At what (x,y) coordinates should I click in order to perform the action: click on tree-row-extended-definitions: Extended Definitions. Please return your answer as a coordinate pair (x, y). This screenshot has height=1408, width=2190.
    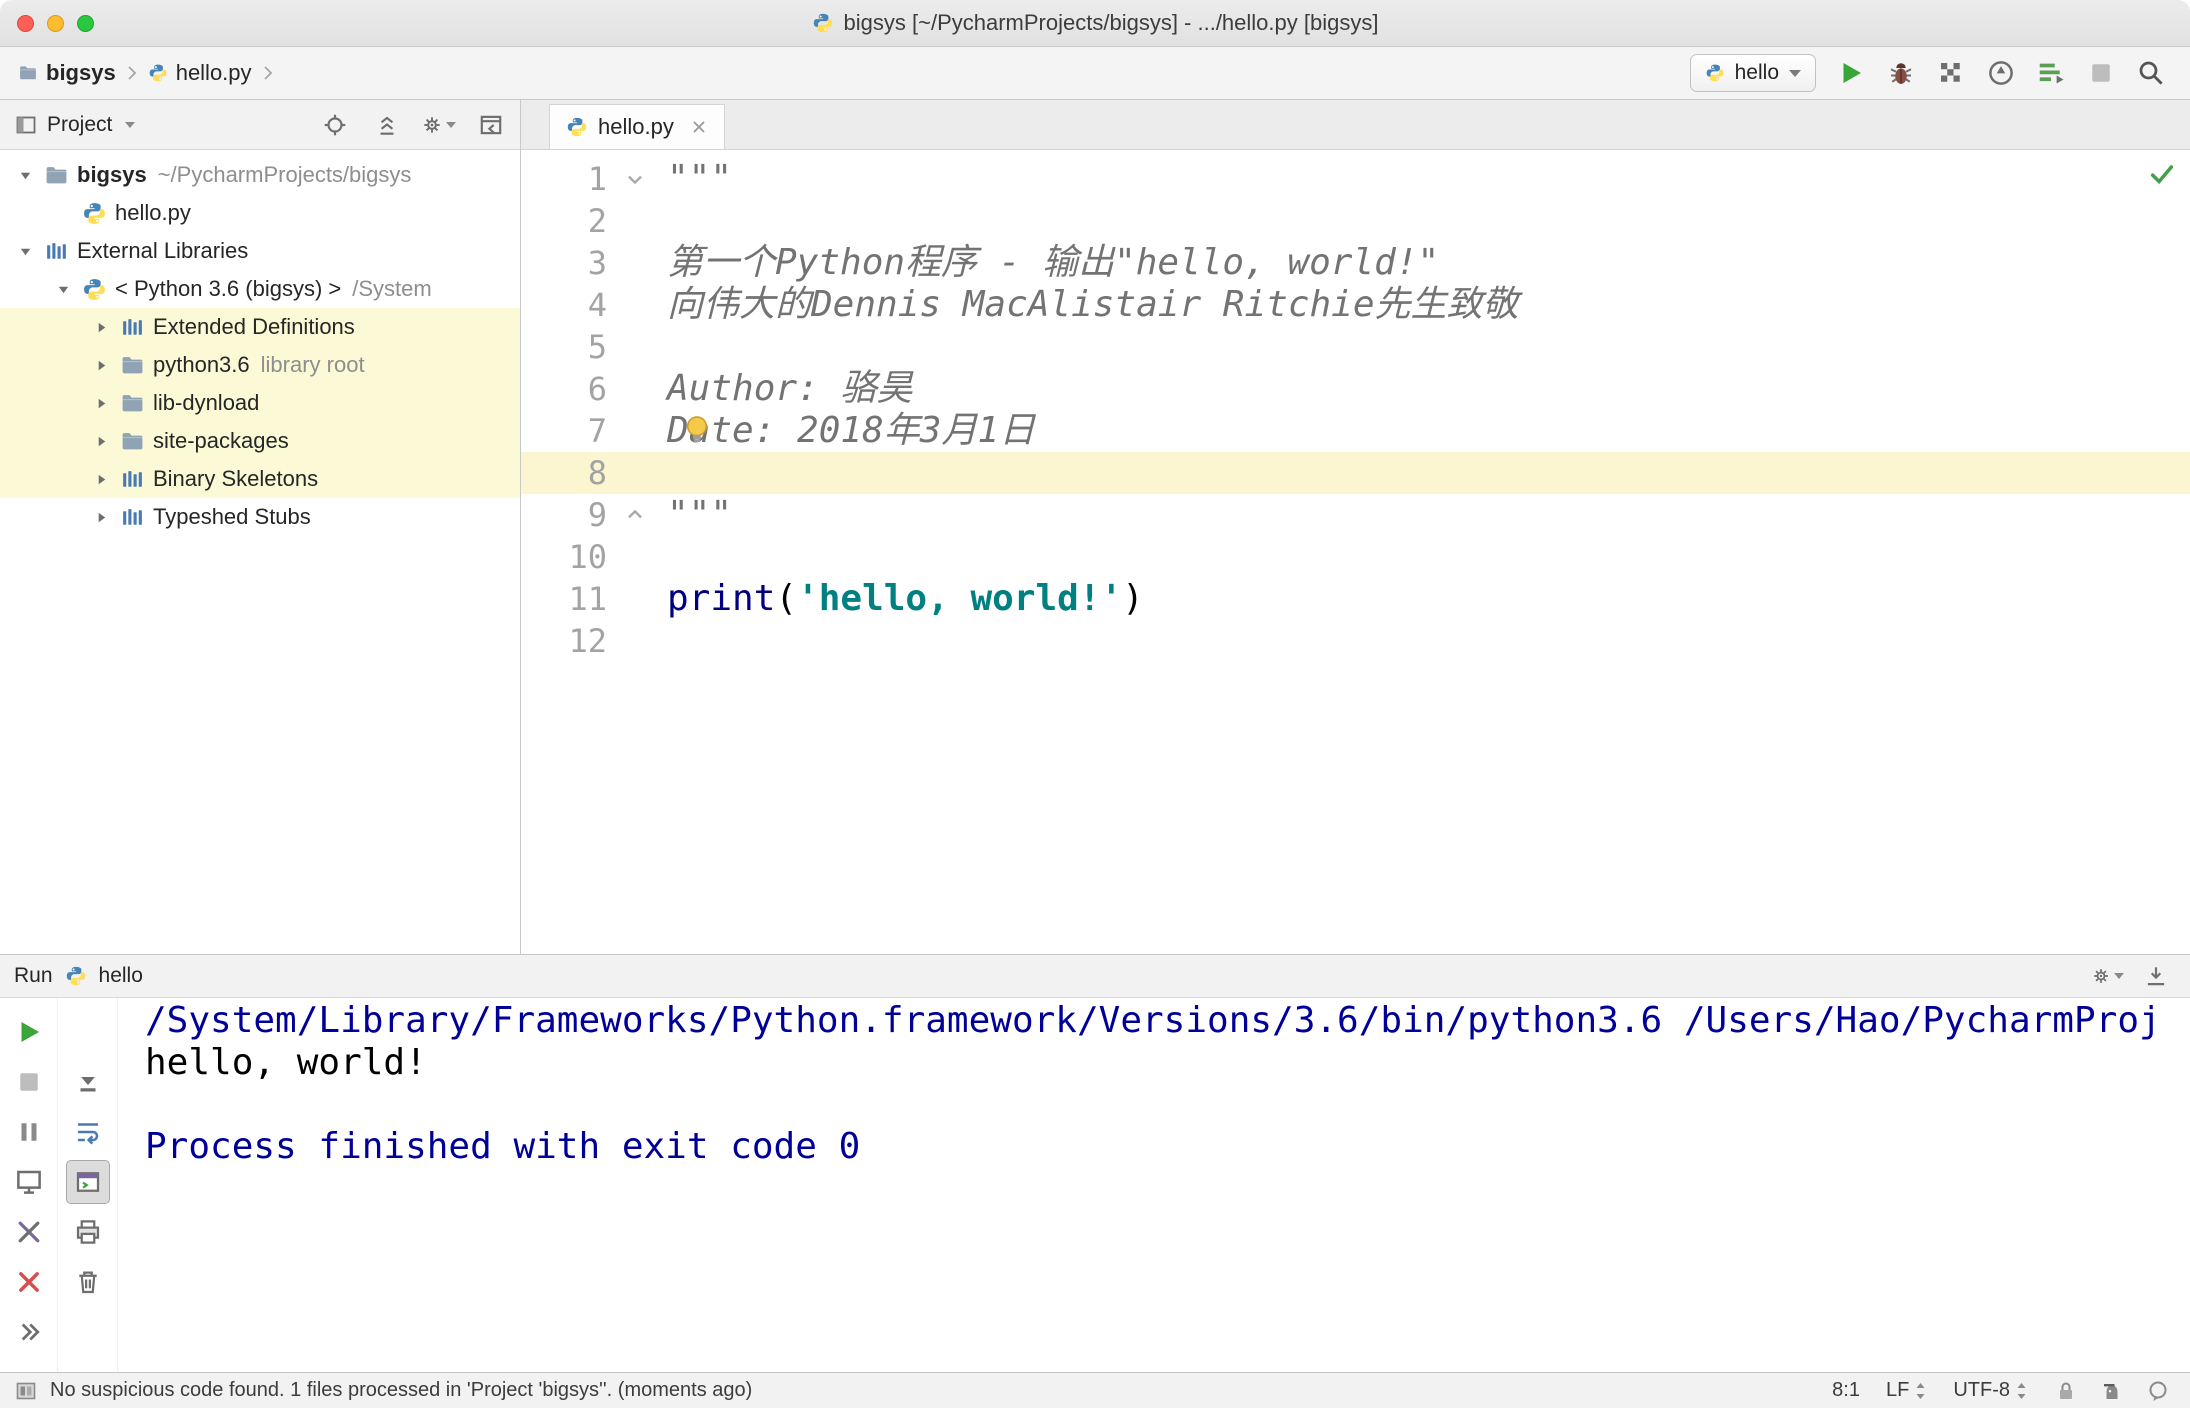
    Looking at the image, I should click on (260, 327).